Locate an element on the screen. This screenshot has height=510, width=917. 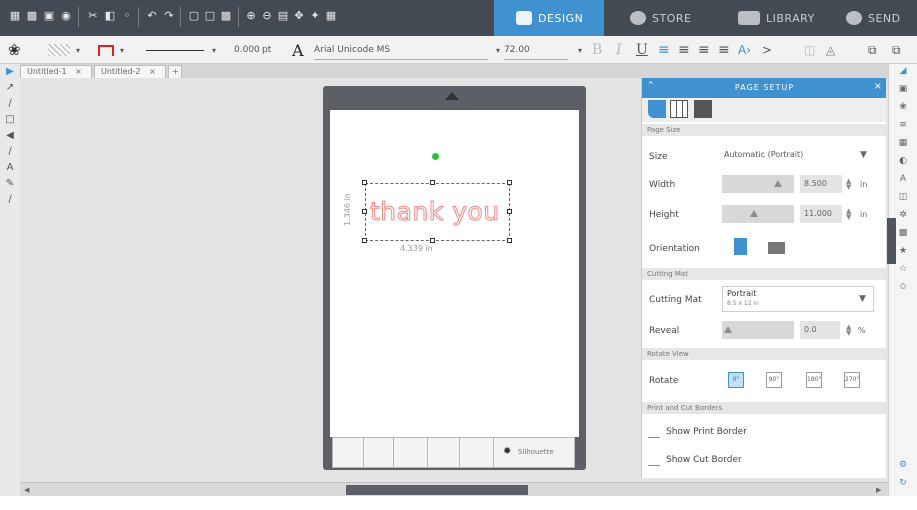
align-left-icon: ≡ is located at coordinates (664, 50).